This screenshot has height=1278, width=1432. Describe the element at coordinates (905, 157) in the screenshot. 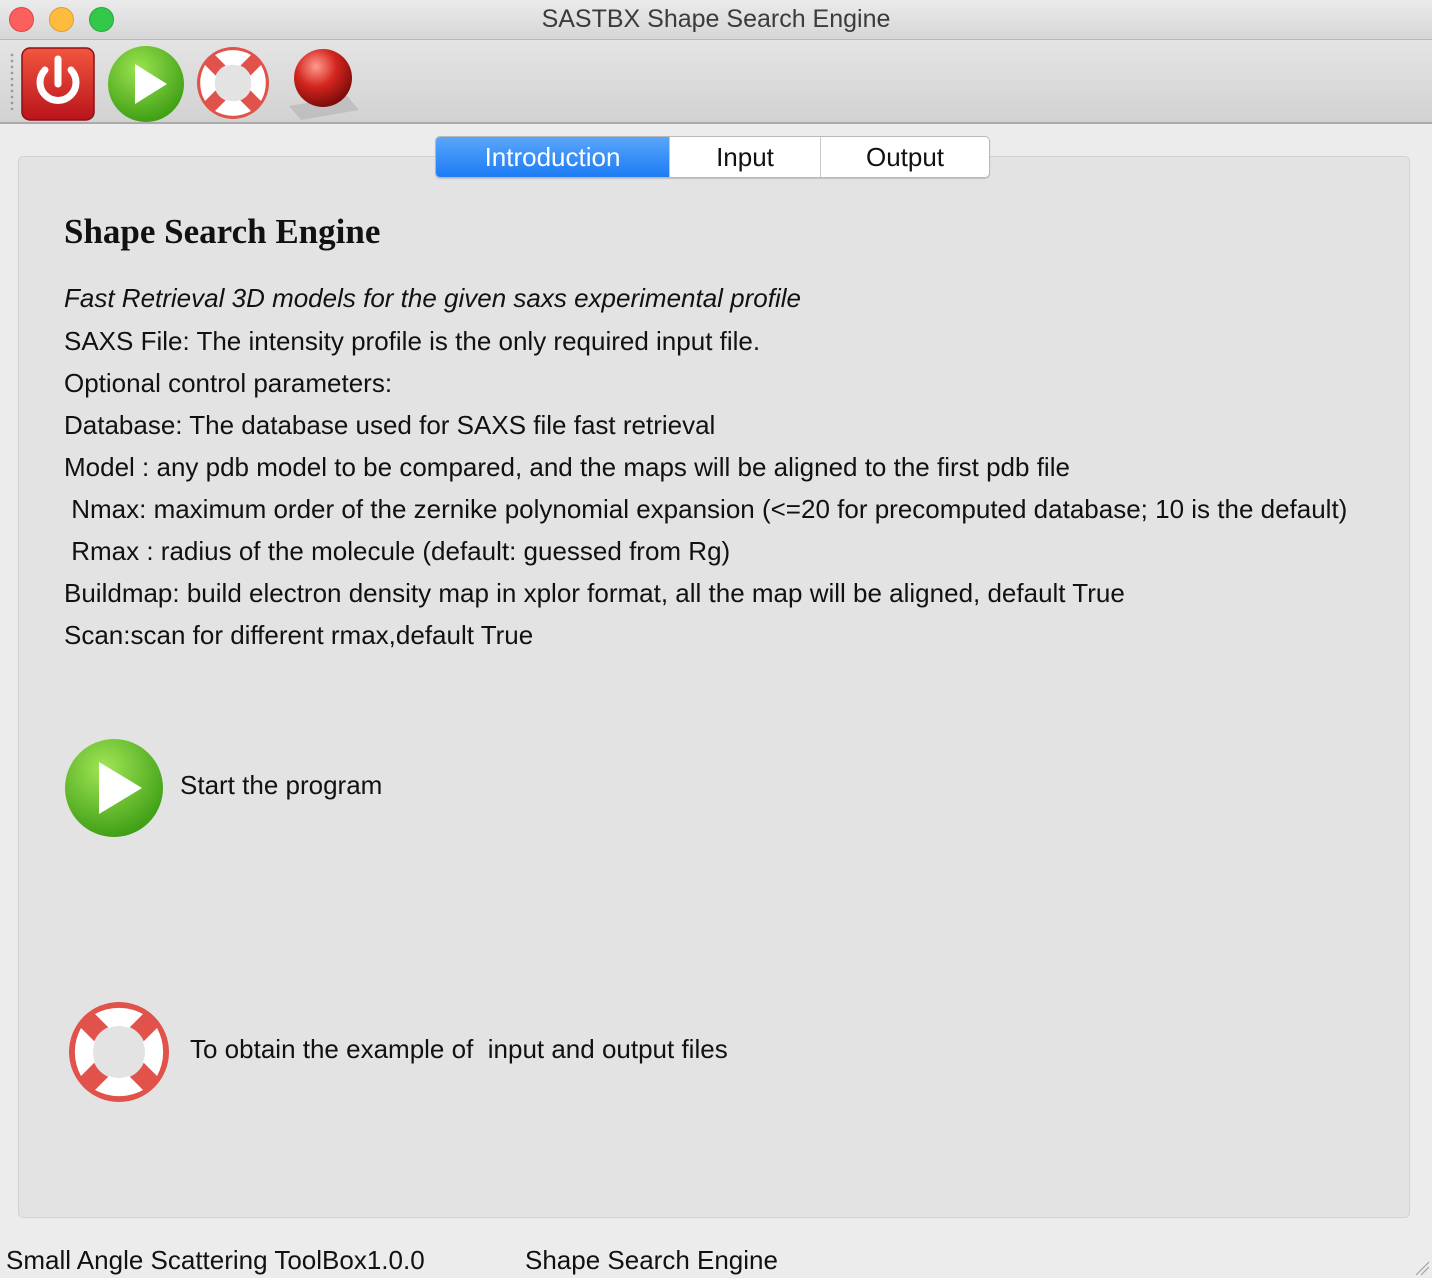

I see `tab-output: Output` at that location.